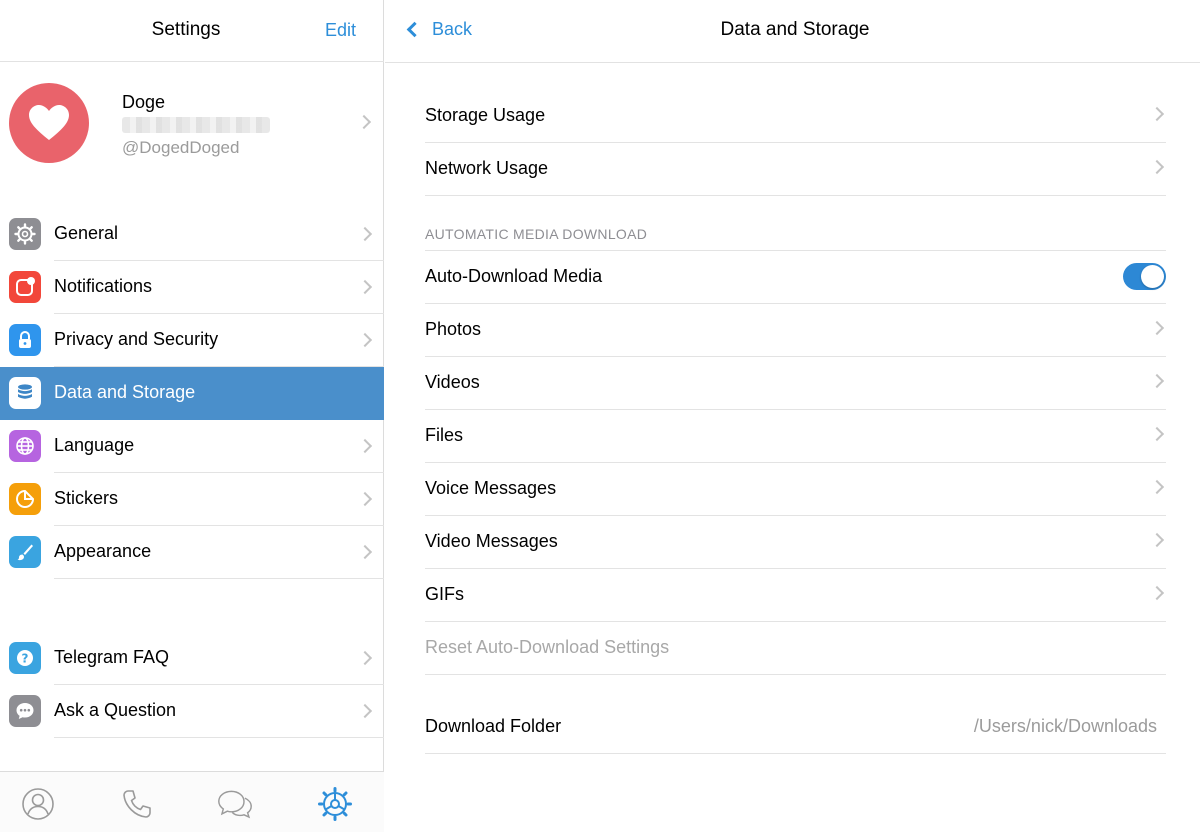 This screenshot has height=832, width=1200. What do you see at coordinates (493, 726) in the screenshot?
I see `row-label: Download Folder` at bounding box center [493, 726].